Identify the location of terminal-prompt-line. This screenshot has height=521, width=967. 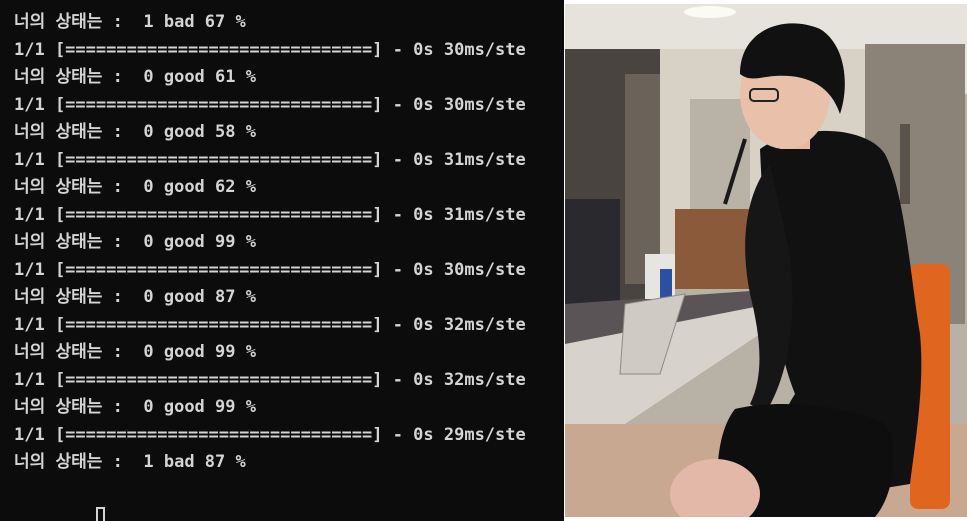
(270, 499).